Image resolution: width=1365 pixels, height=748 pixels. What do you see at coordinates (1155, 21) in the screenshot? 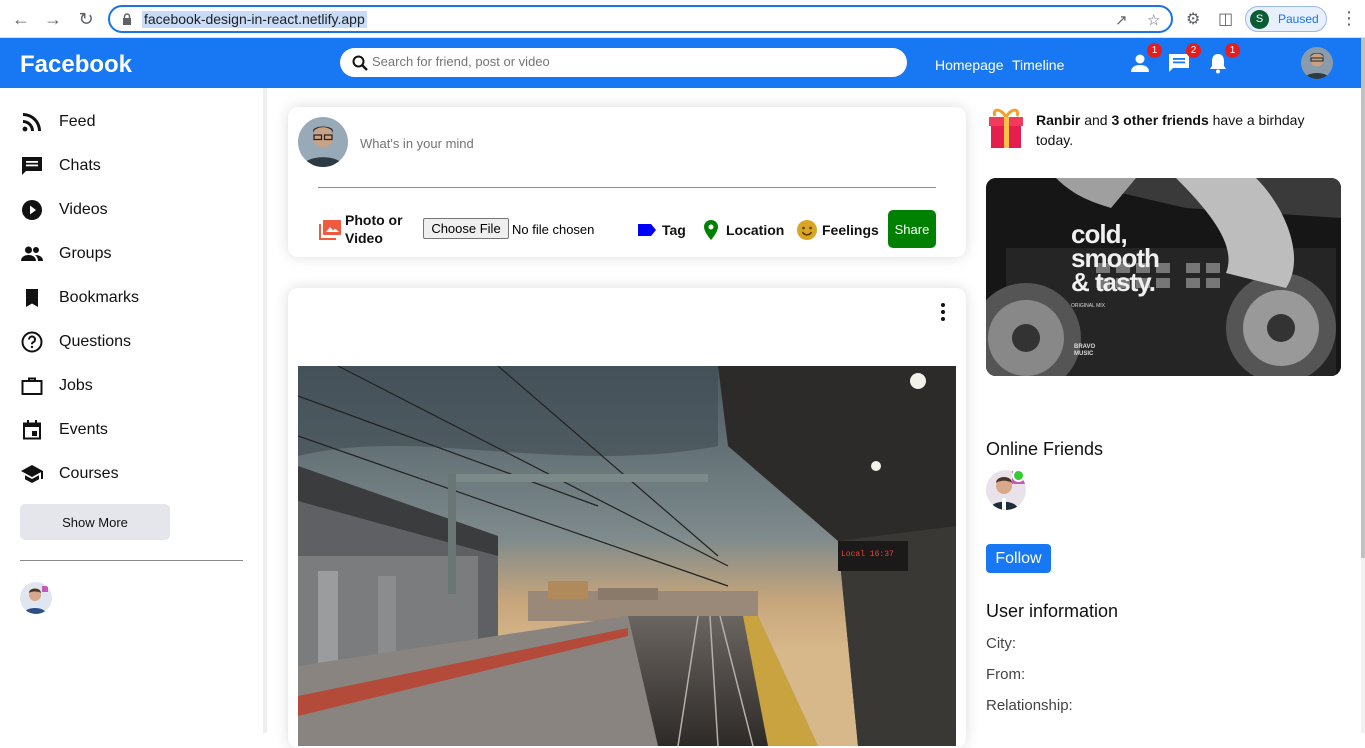
I see `star-icon: ☆` at bounding box center [1155, 21].